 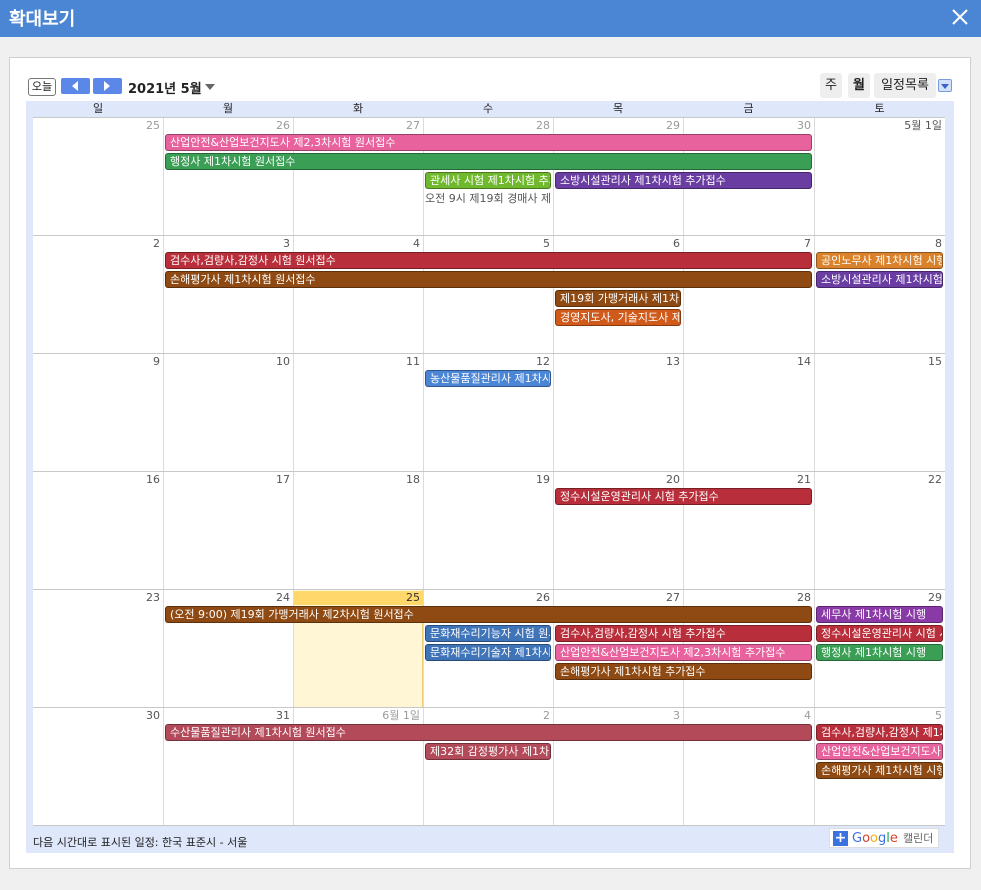 I want to click on day-number: 16, so click(x=98, y=480).